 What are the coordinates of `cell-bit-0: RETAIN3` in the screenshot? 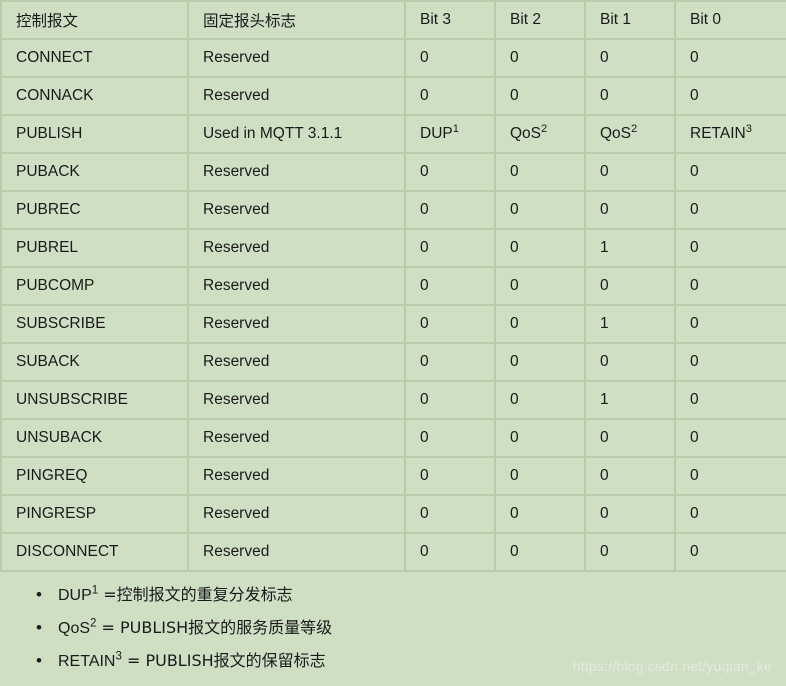 It's located at (731, 134).